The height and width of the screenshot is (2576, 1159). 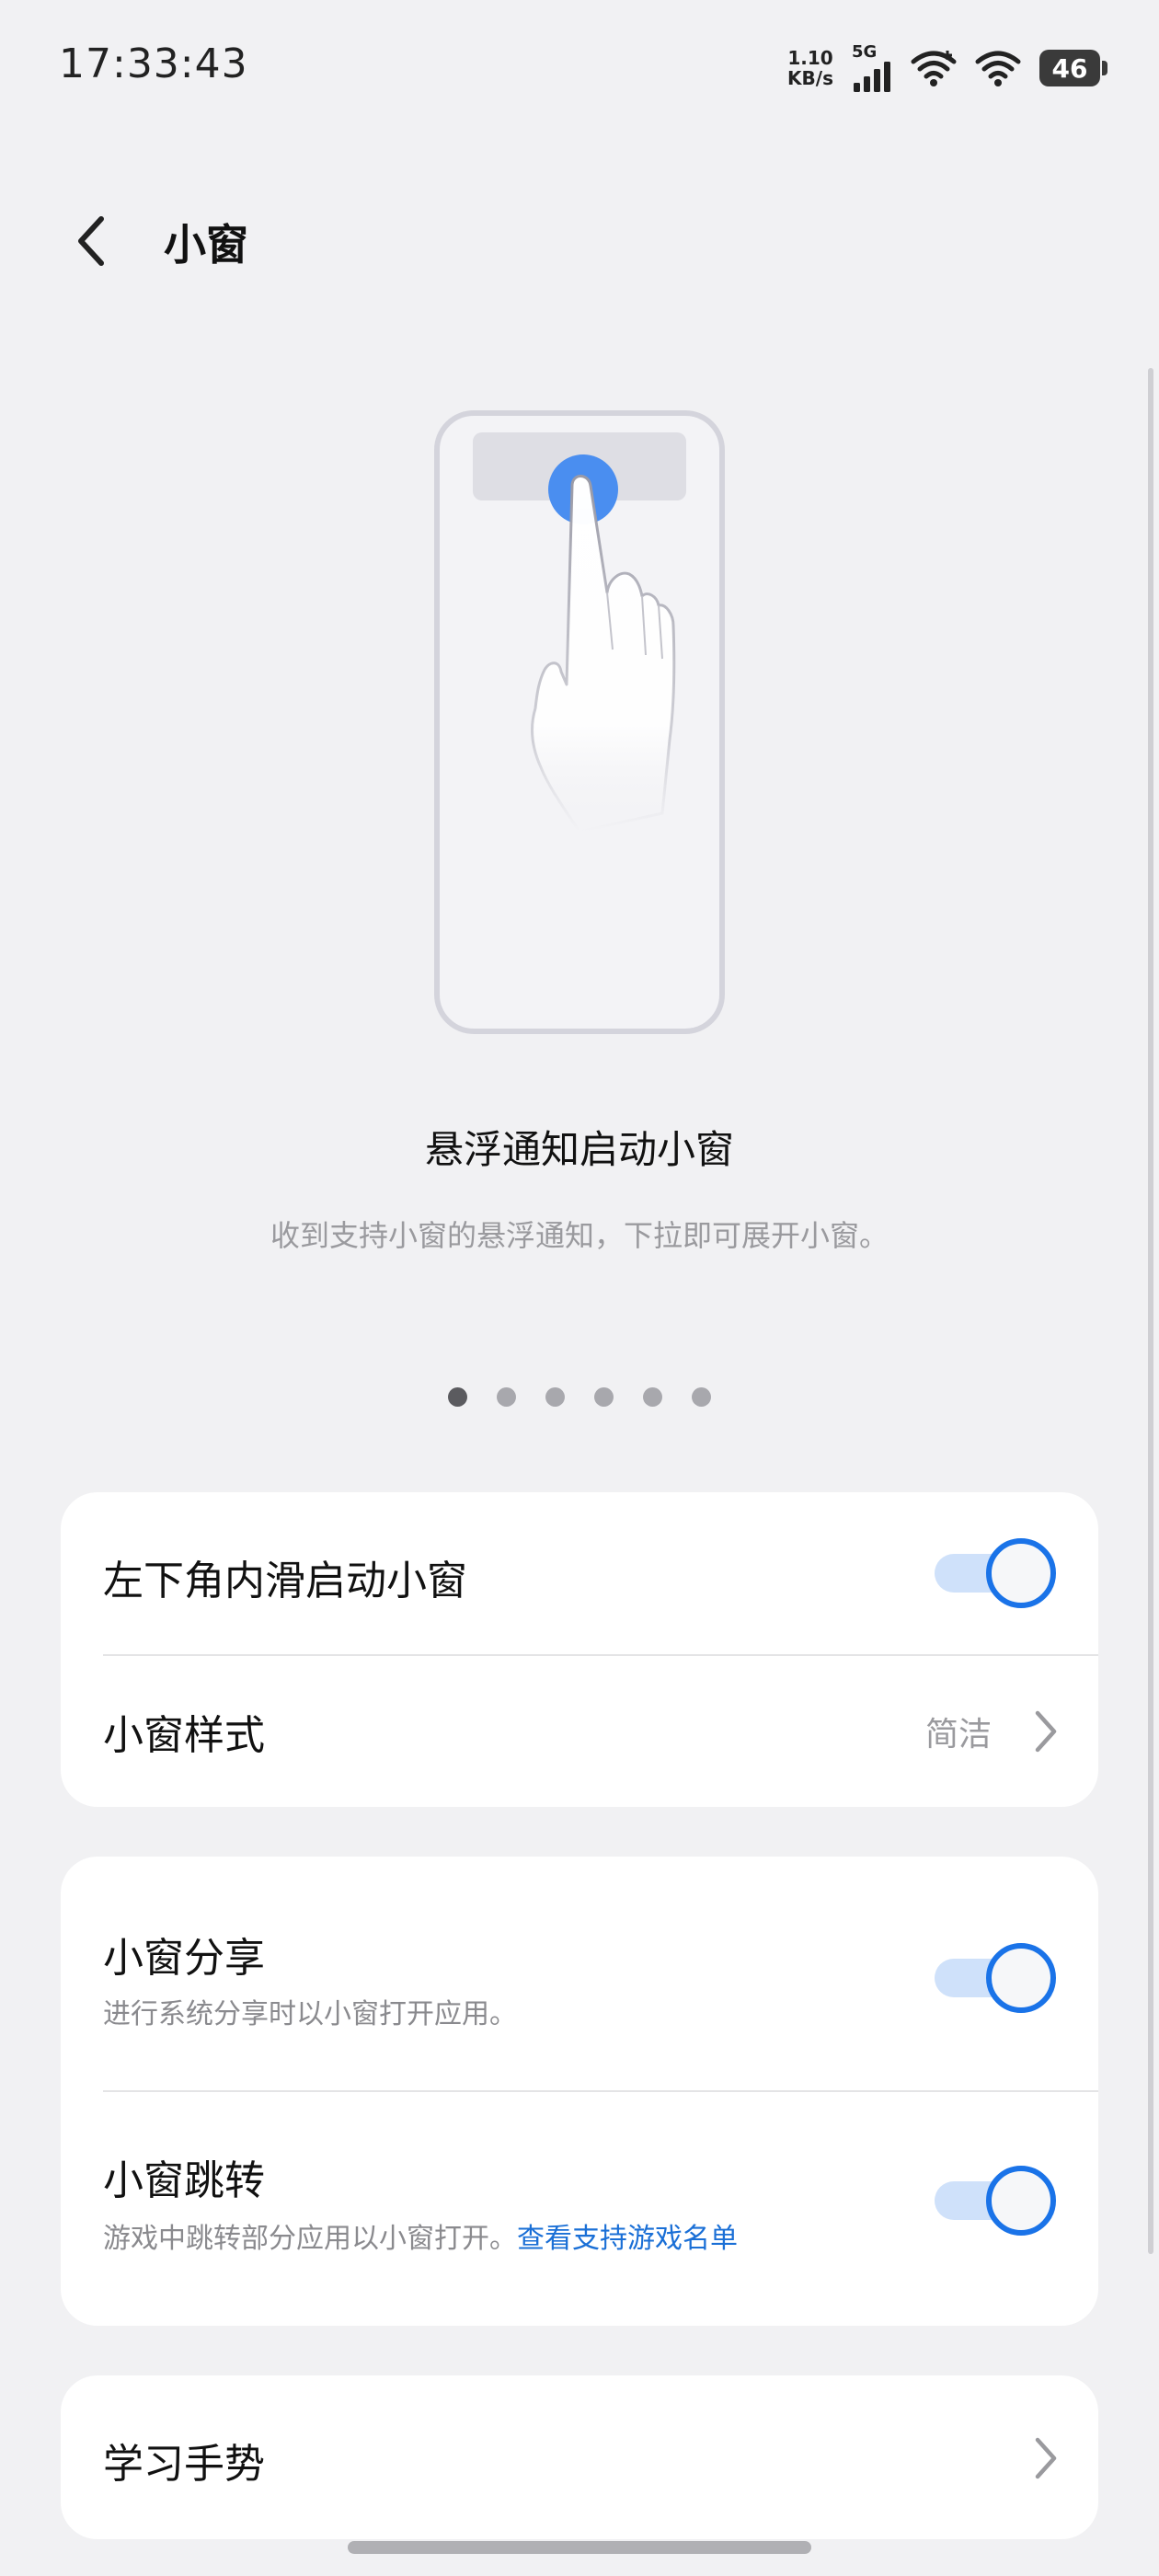 I want to click on settings-card-general: 左下角内滑启动小窗 小窗样式 简洁, so click(x=579, y=1649).